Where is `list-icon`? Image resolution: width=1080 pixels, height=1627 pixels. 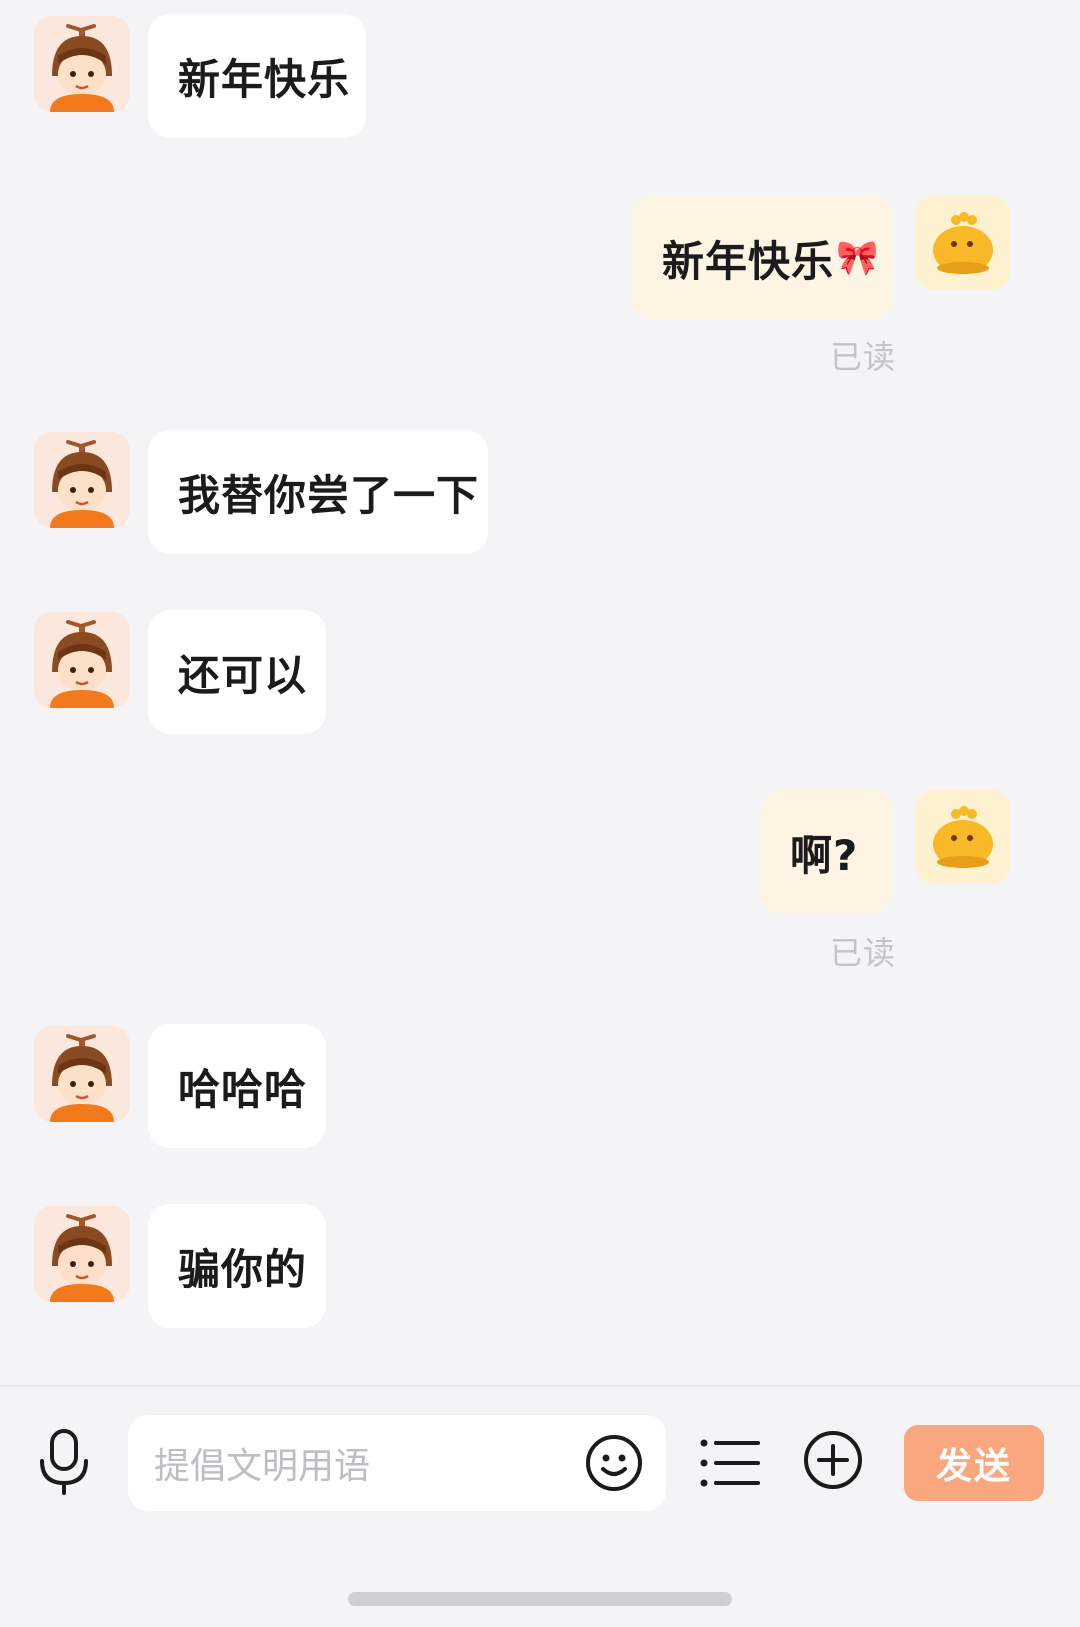
list-icon is located at coordinates (730, 1463).